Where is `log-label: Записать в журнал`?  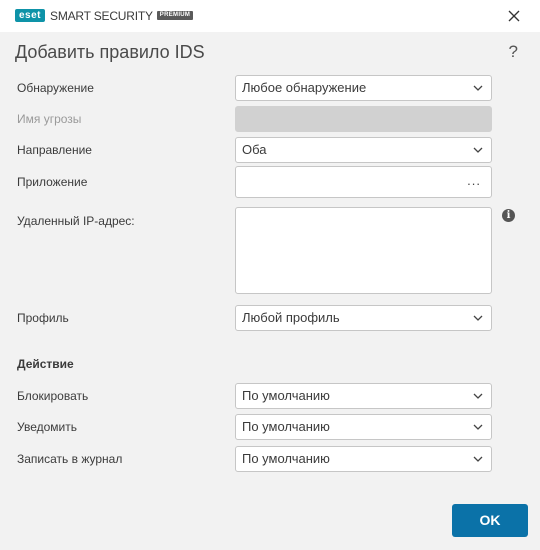
log-label: Записать в журнал is located at coordinates (70, 459).